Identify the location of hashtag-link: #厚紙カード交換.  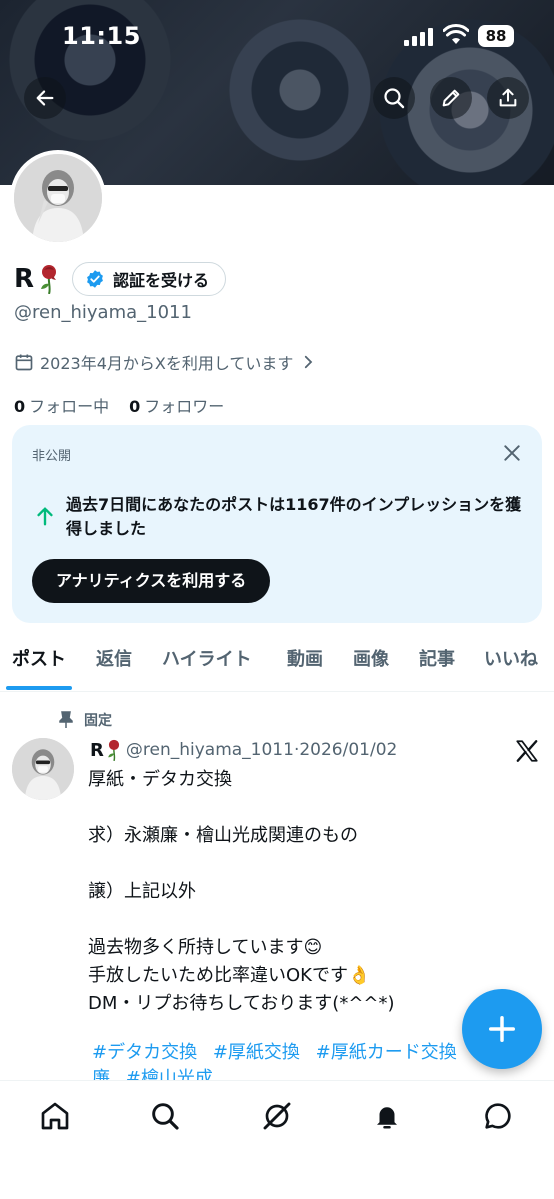
(386, 1052).